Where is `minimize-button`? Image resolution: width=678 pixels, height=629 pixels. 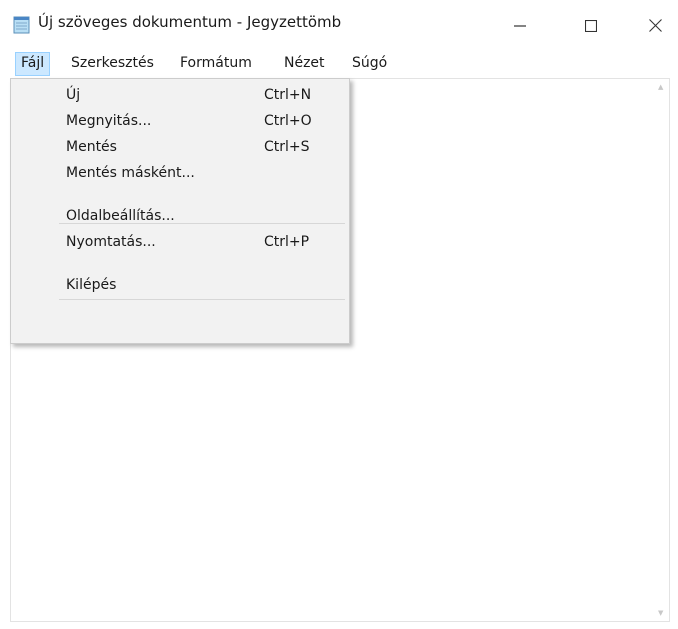
minimize-button is located at coordinates (520, 26).